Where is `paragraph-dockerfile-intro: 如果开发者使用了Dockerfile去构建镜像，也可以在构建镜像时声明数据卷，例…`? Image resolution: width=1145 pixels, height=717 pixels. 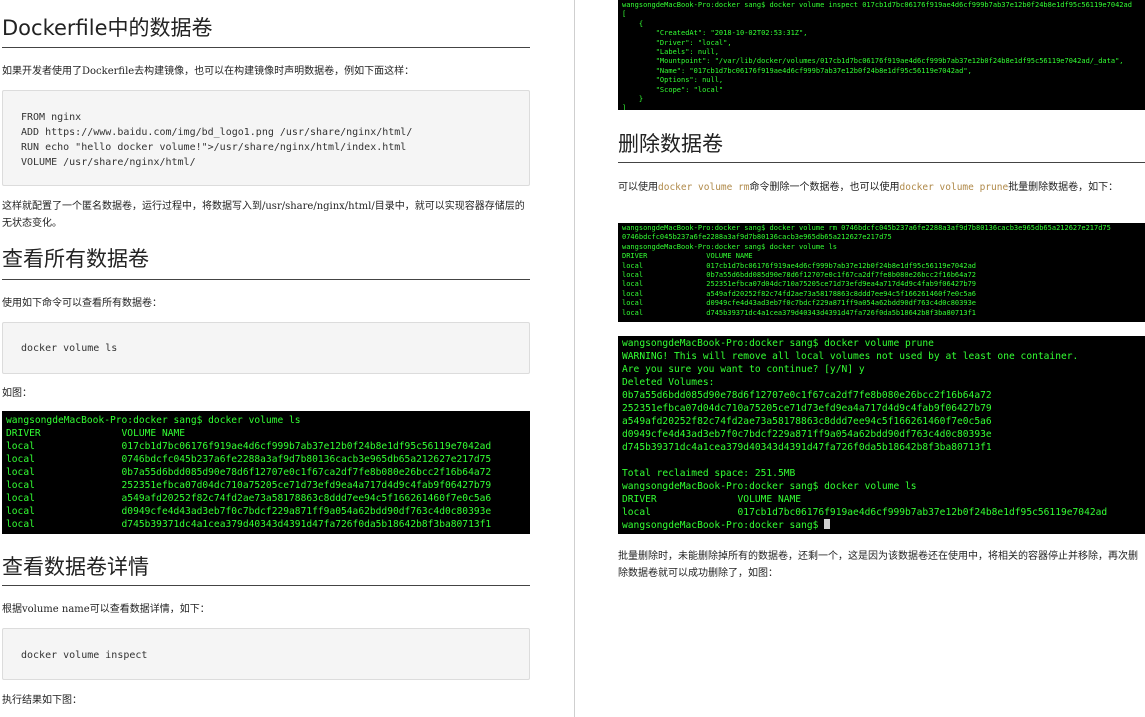
paragraph-dockerfile-intro: 如果开发者使用了Dockerfile去构建镜像，也可以在构建镜像时声明数据卷，例… is located at coordinates (208, 71).